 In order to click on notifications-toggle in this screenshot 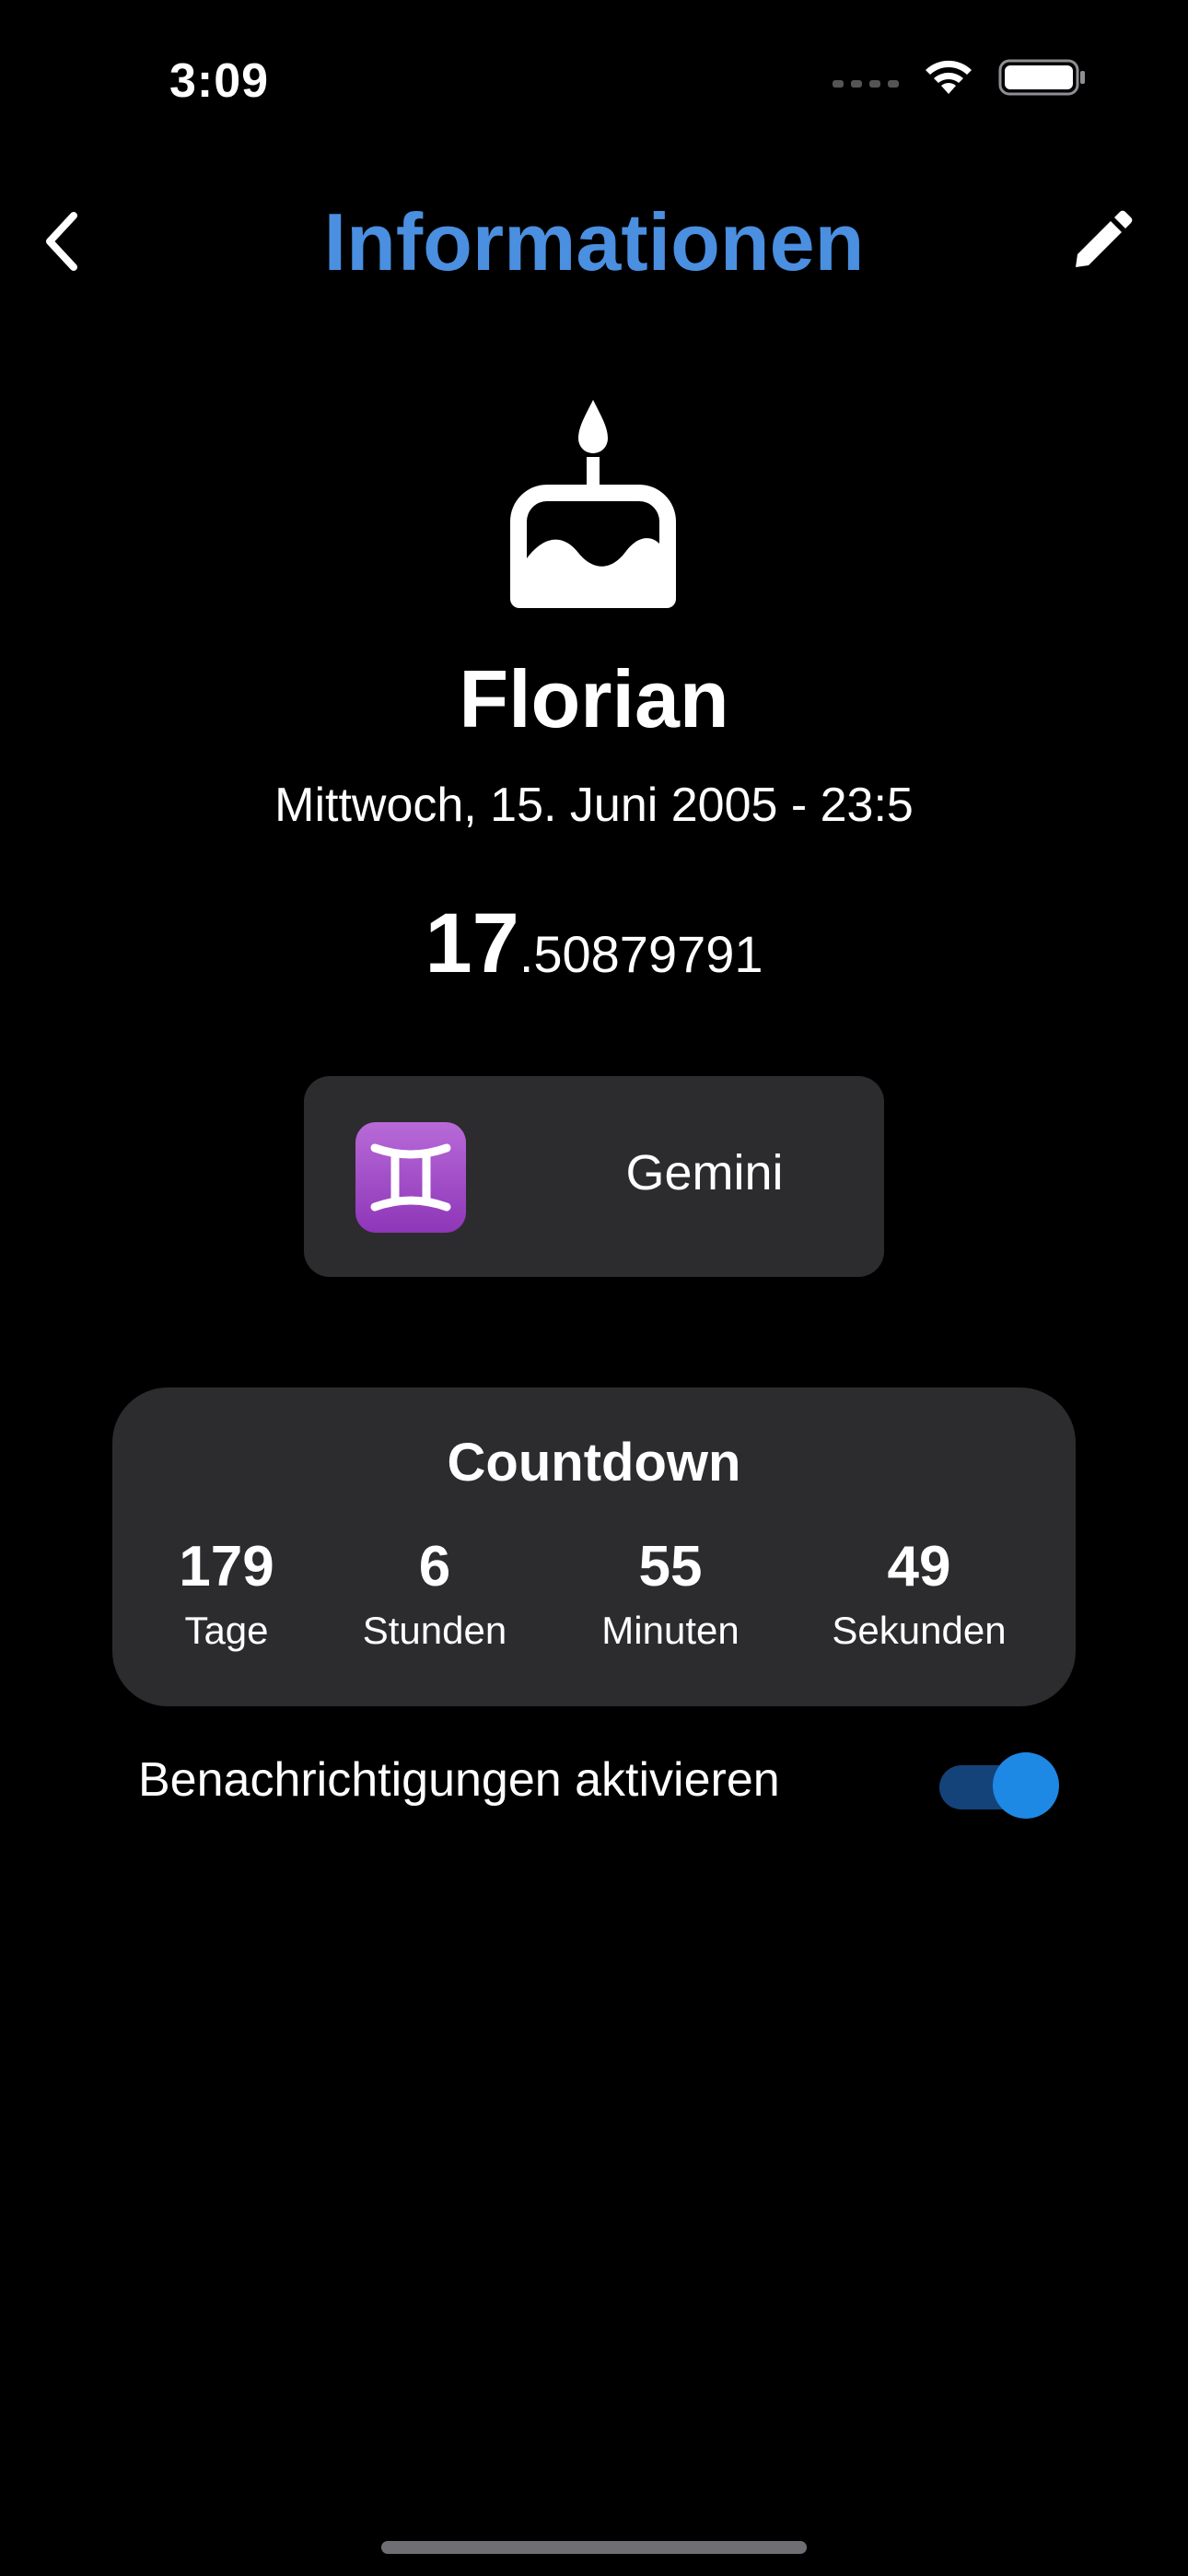, I will do `click(999, 1785)`.